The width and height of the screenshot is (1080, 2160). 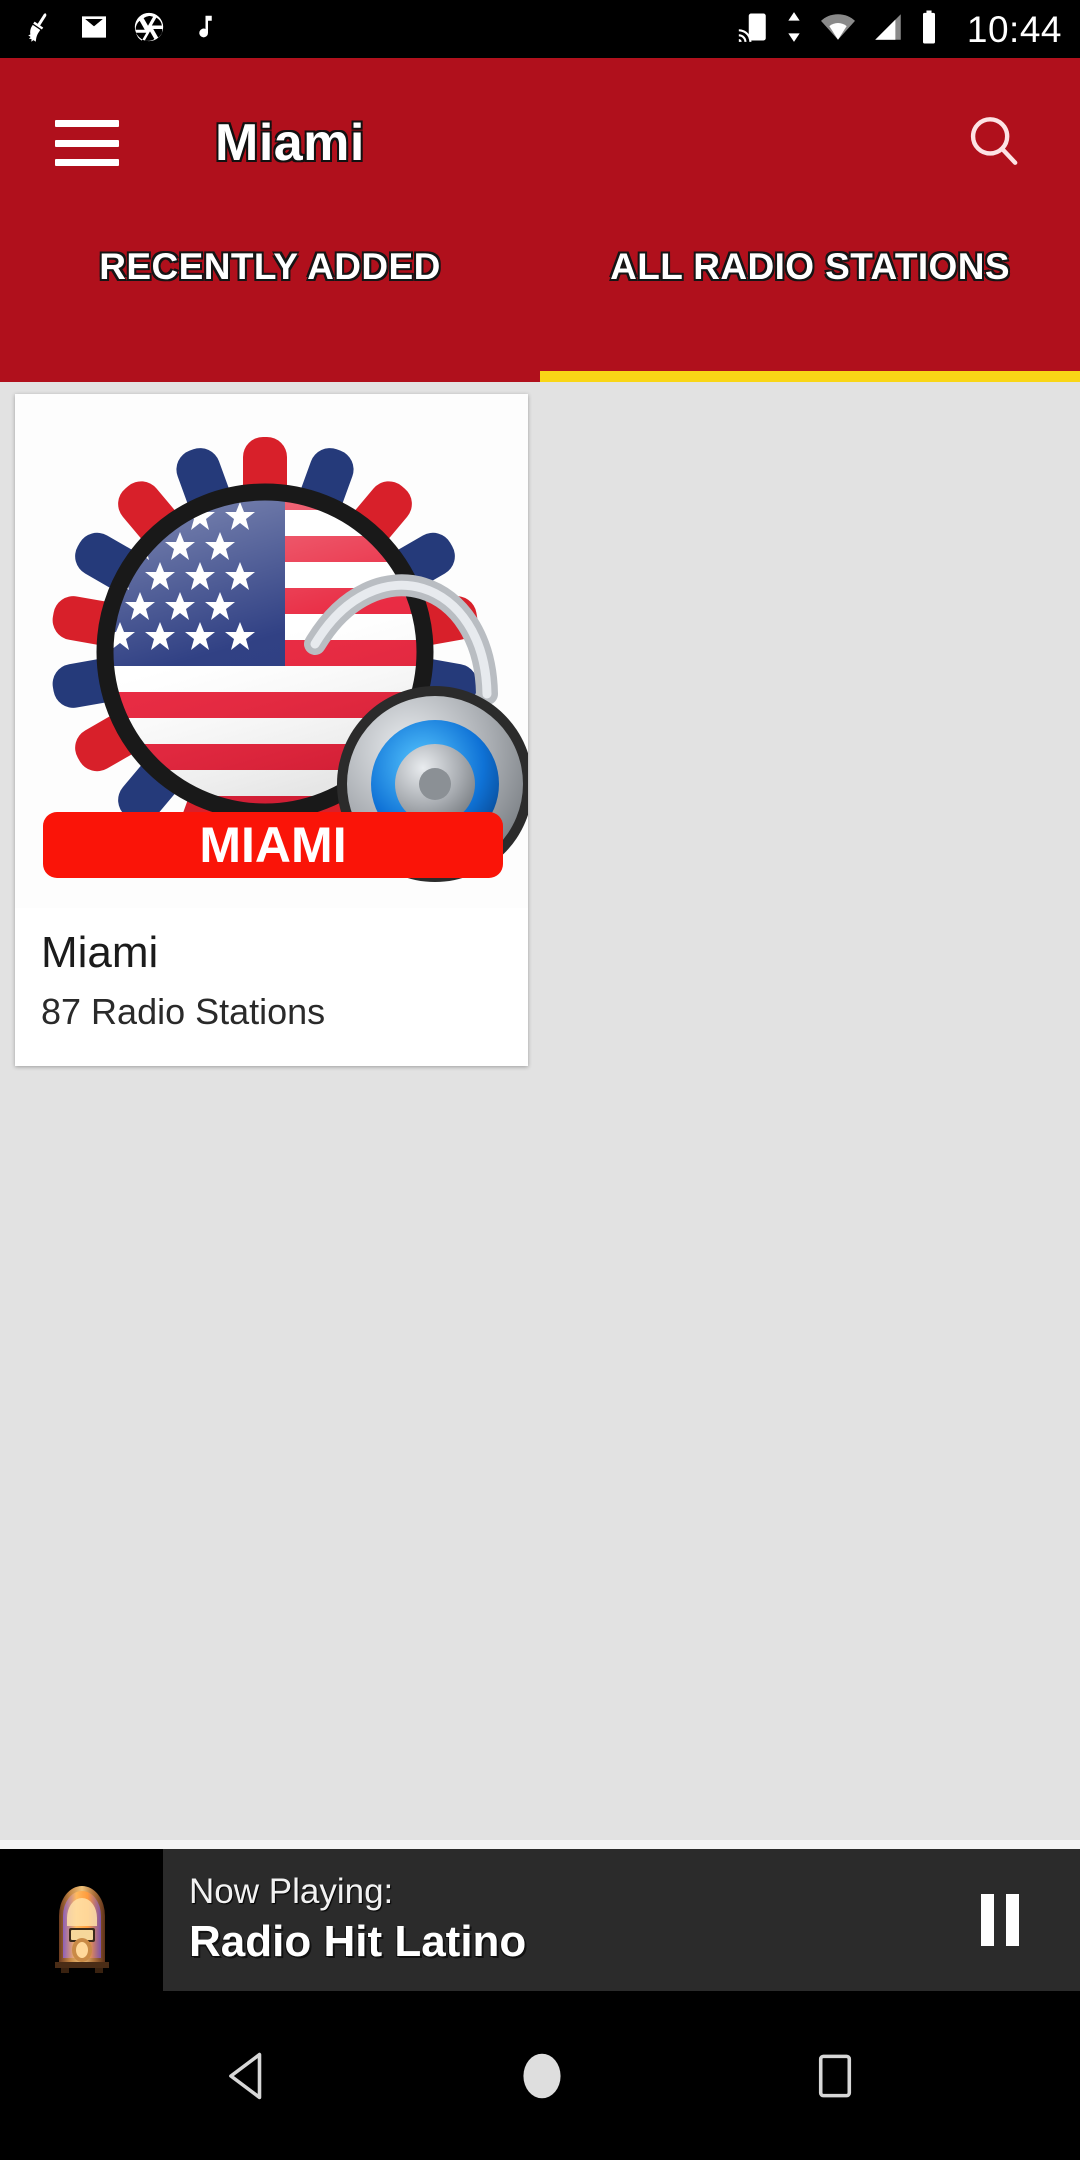 I want to click on tab-all-radio-stations-label: ALL RADIO STATIONS, so click(x=810, y=266).